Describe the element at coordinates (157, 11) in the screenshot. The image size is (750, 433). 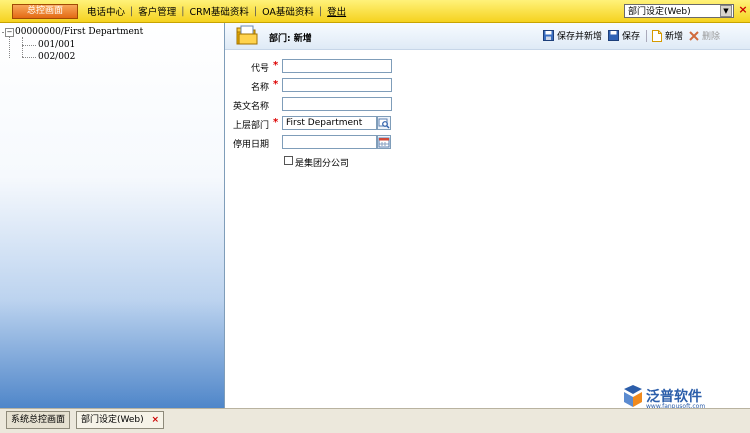
I see `menu-customer-management: 客户管理` at that location.